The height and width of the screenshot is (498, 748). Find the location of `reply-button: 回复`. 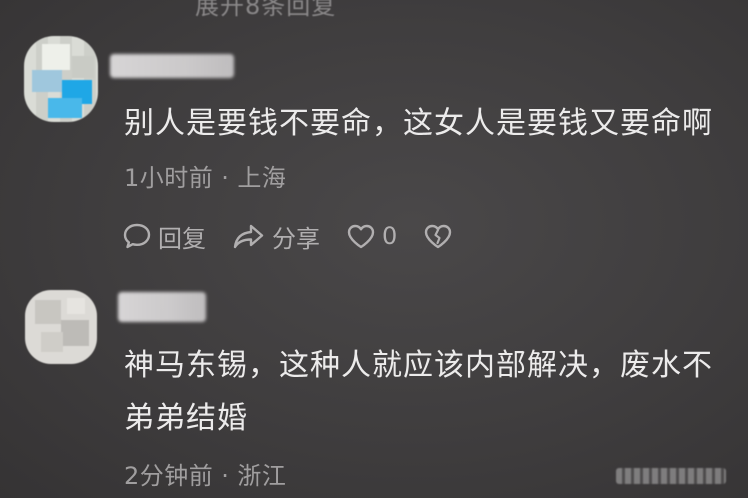

reply-button: 回复 is located at coordinates (164, 236).